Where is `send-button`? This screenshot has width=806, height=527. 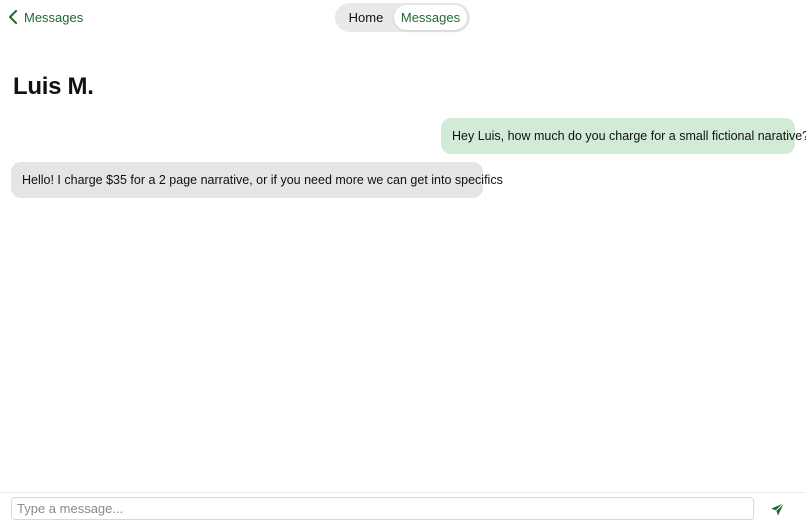
send-button is located at coordinates (777, 509).